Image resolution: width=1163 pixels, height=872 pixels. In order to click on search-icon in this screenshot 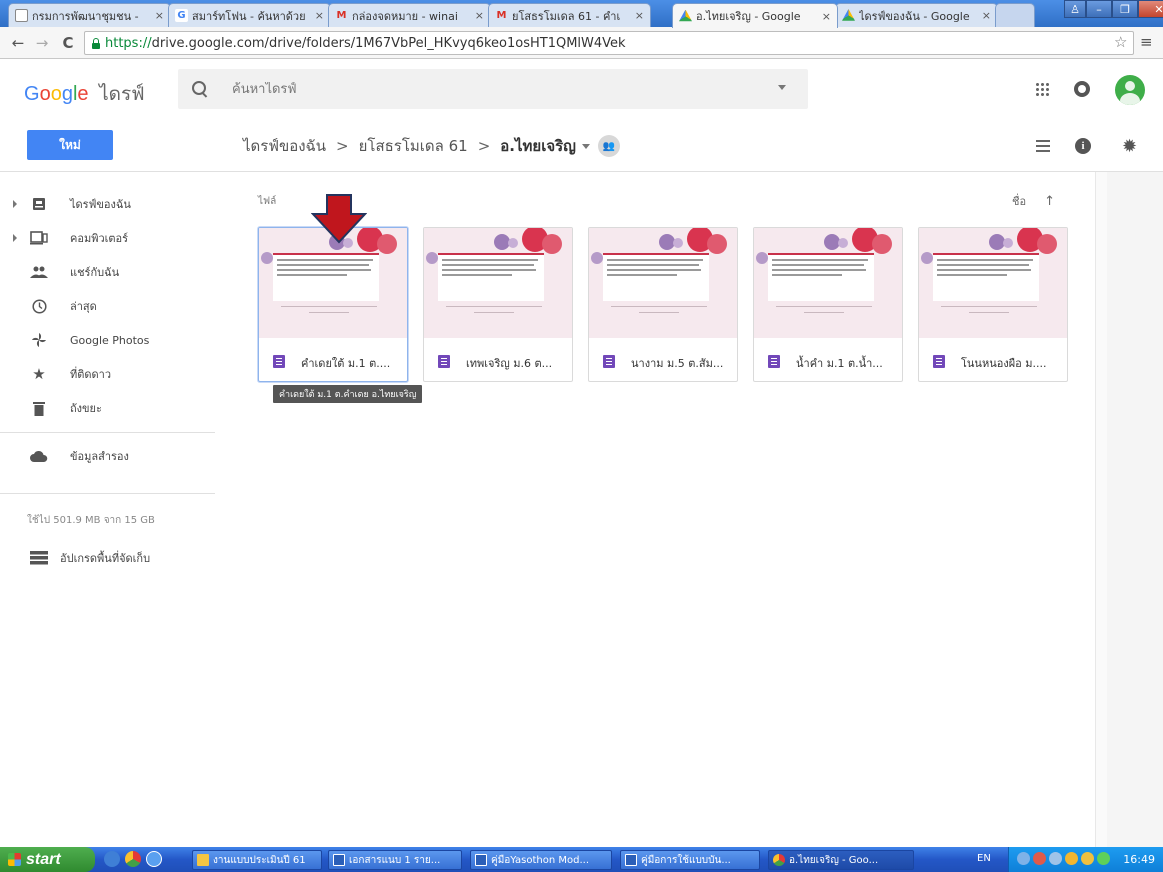, I will do `click(200, 89)`.